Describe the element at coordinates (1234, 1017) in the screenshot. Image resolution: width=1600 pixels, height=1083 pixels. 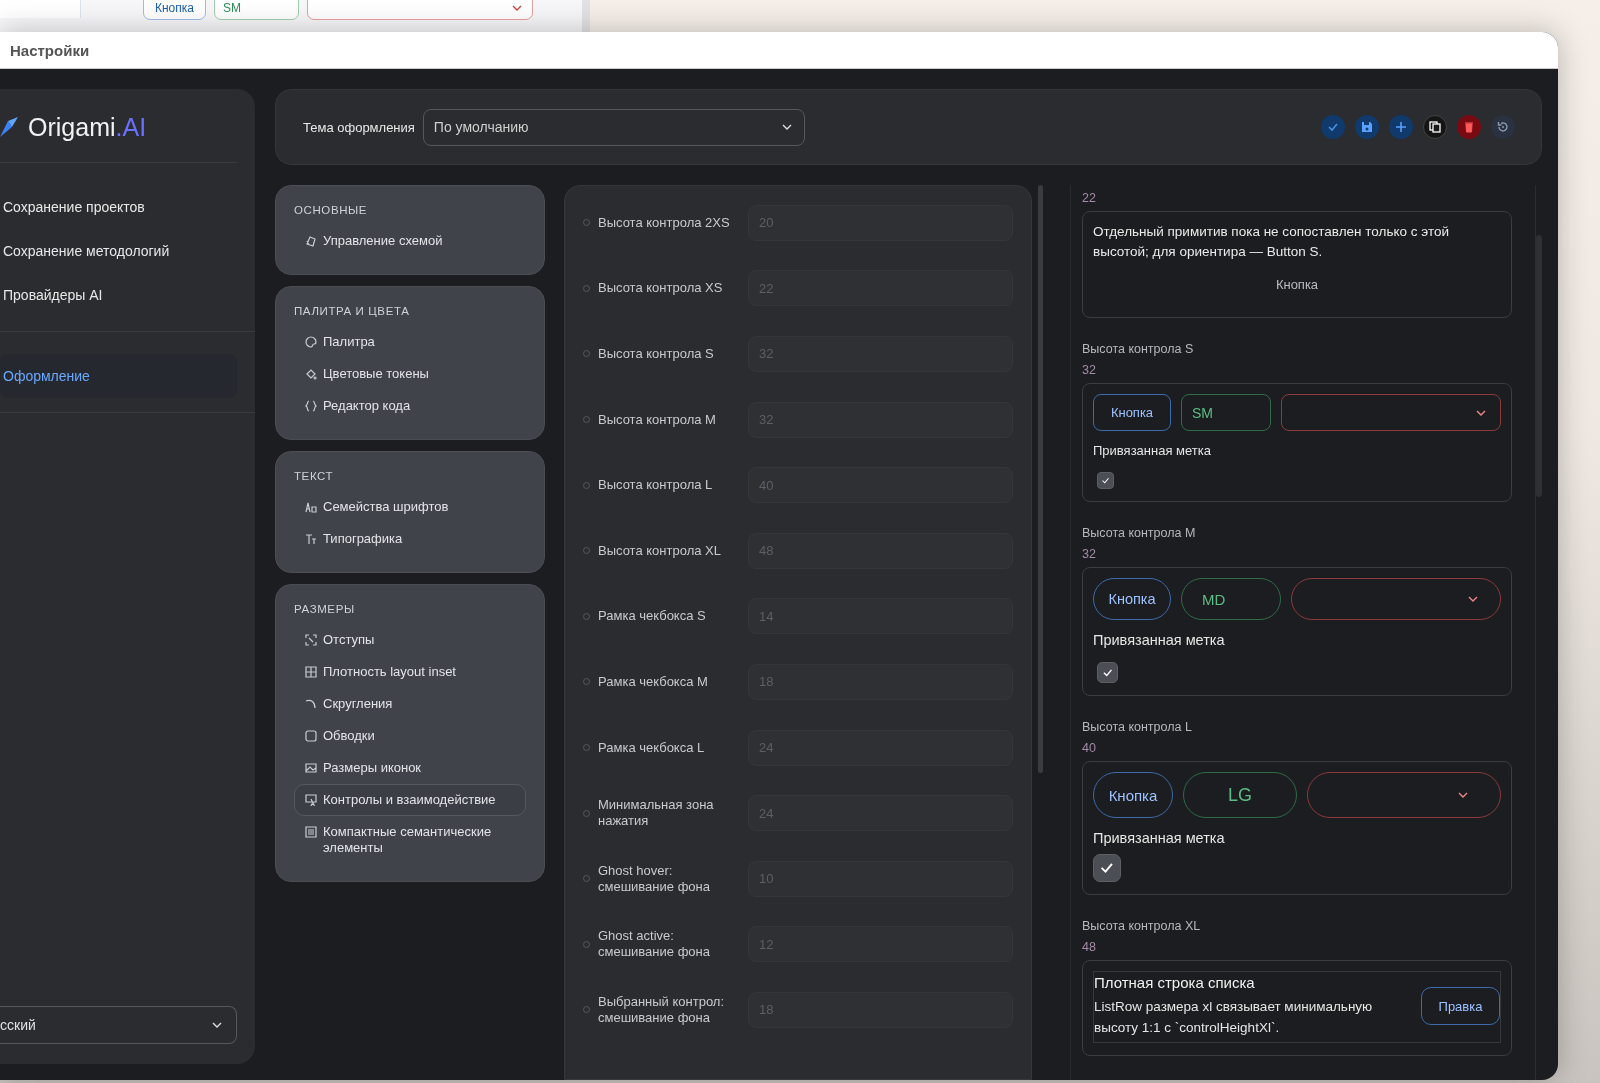
I see `row-description: ListRow размера xl связывает минимальную высоту 1:1 с `controlHeightXl`.` at that location.